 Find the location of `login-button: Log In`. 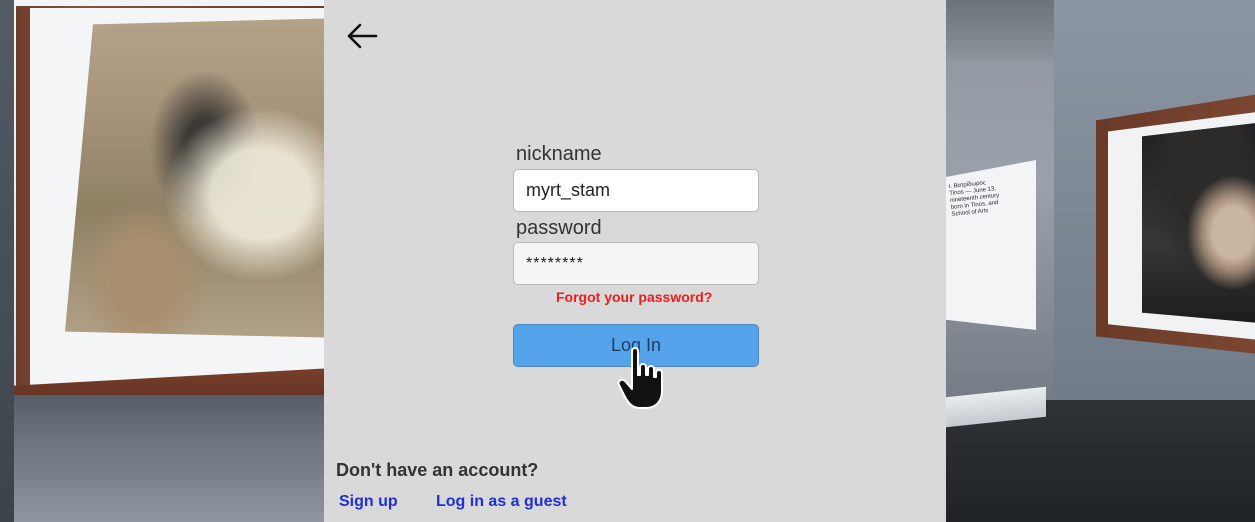

login-button: Log In is located at coordinates (636, 345).